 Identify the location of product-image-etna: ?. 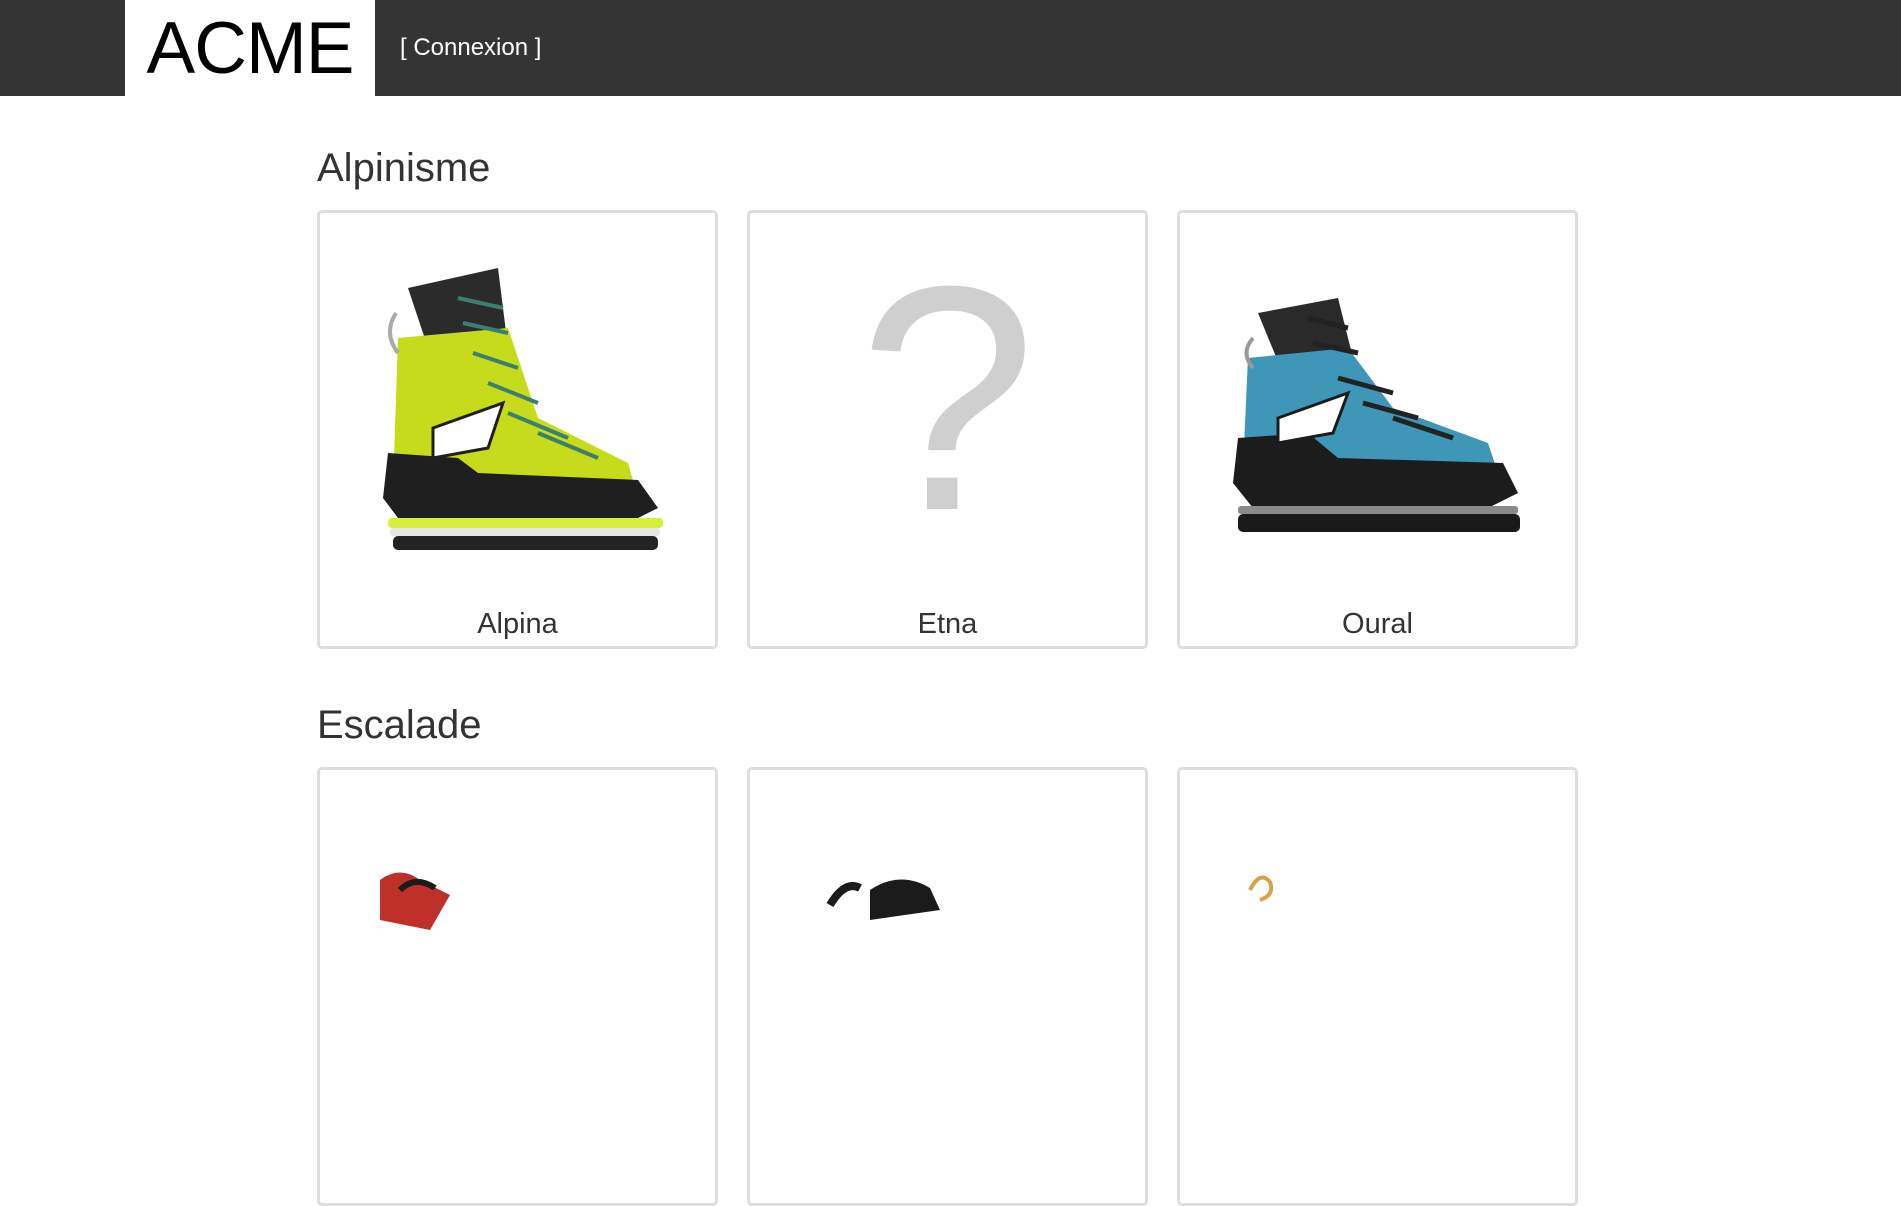
(947, 398).